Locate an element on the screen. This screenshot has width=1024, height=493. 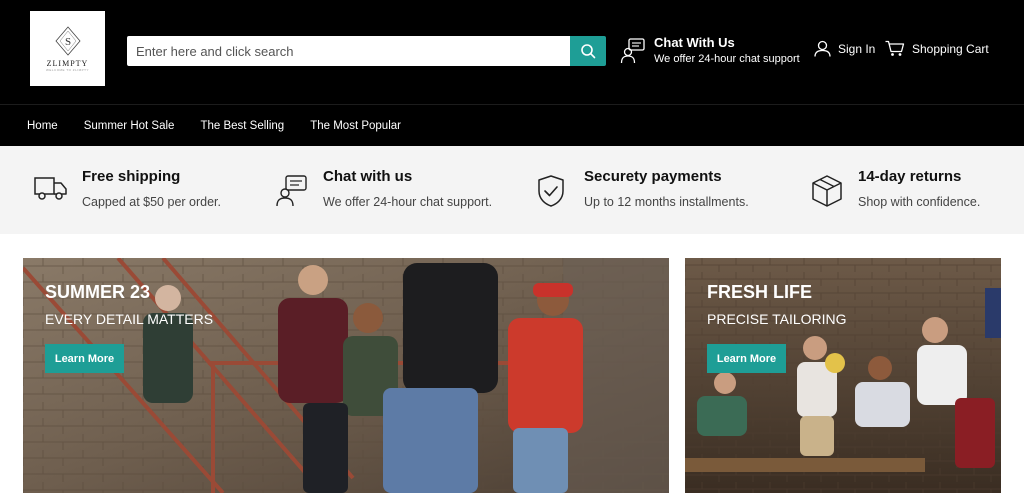
user-icon is located at coordinates (822, 48).